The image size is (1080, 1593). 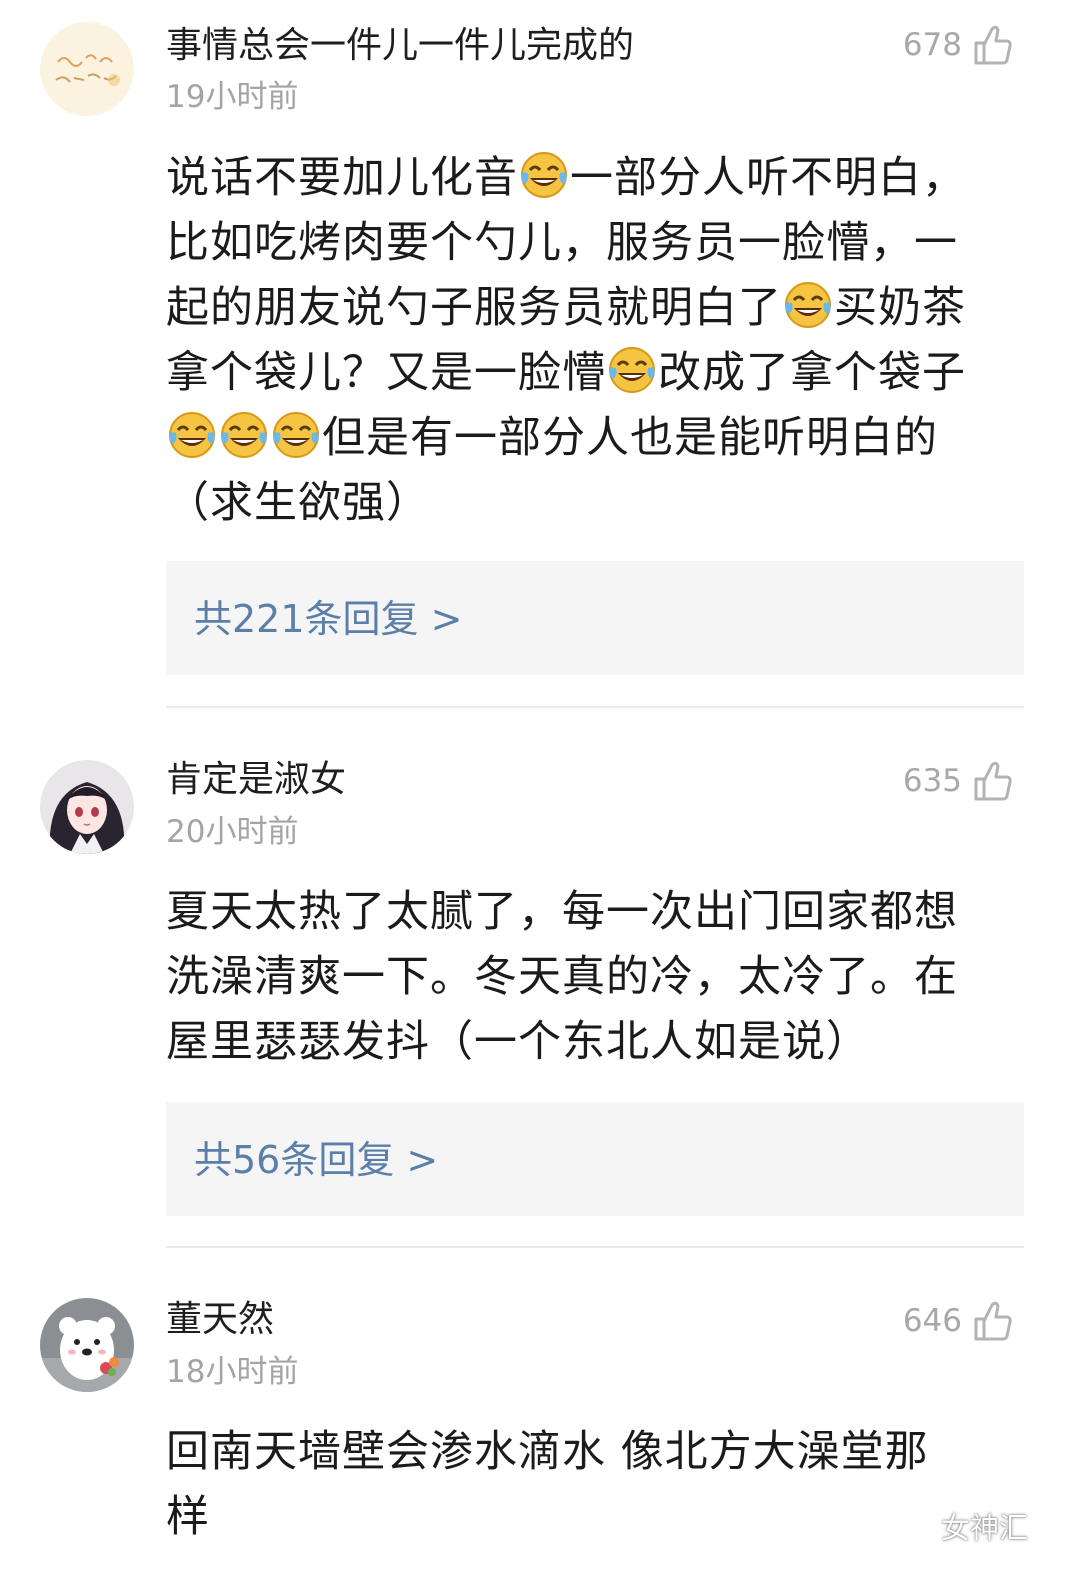 What do you see at coordinates (595, 1159) in the screenshot?
I see `replies-panel: 共56条回复 >` at bounding box center [595, 1159].